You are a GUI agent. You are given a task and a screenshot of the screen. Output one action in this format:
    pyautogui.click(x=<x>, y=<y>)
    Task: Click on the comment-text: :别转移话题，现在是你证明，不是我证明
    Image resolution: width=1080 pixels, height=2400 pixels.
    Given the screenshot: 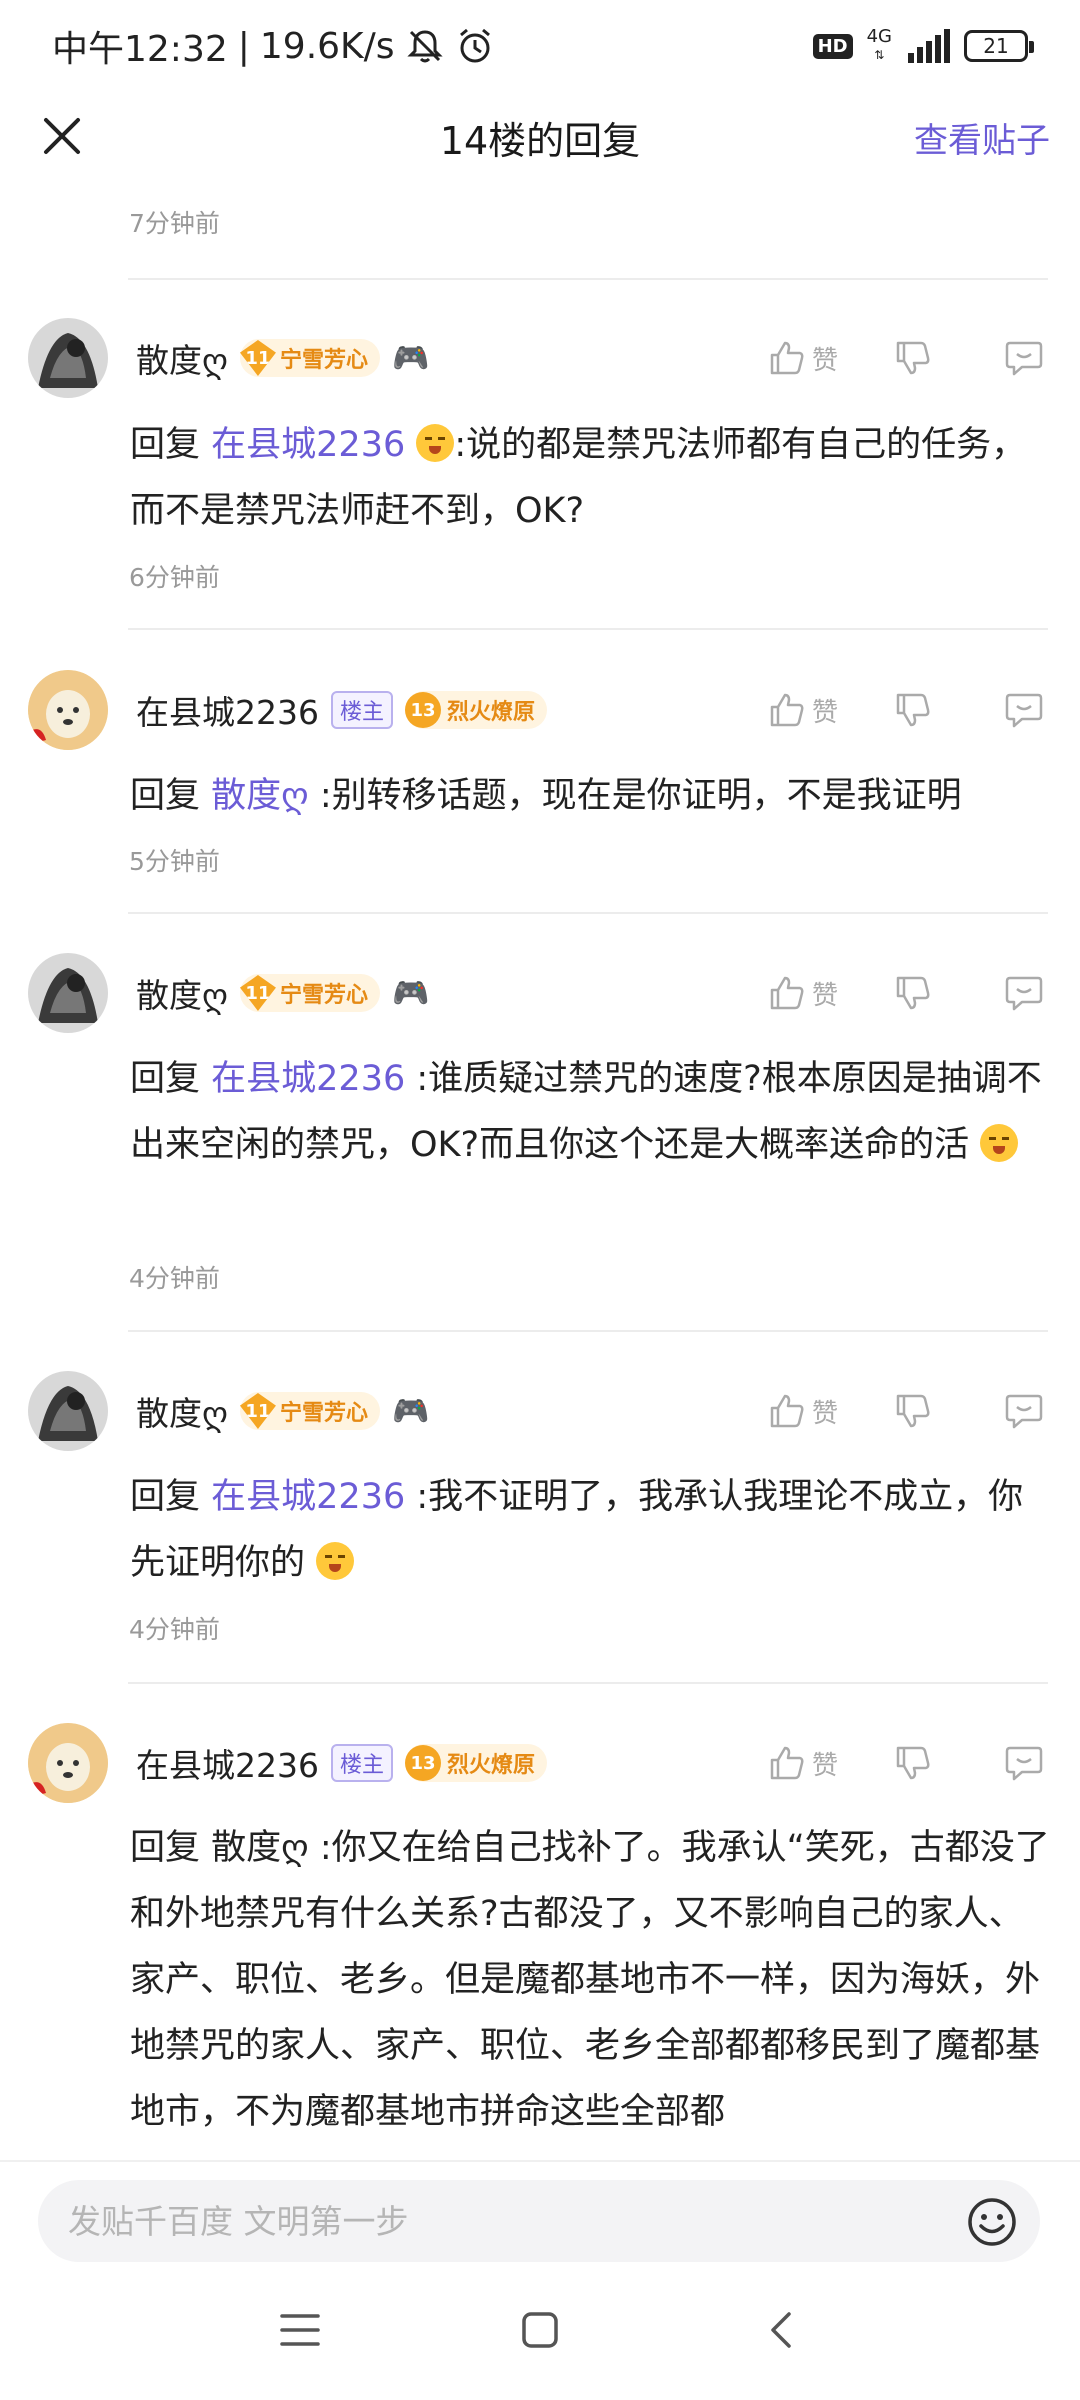 What is the action you would take?
    pyautogui.click(x=640, y=796)
    